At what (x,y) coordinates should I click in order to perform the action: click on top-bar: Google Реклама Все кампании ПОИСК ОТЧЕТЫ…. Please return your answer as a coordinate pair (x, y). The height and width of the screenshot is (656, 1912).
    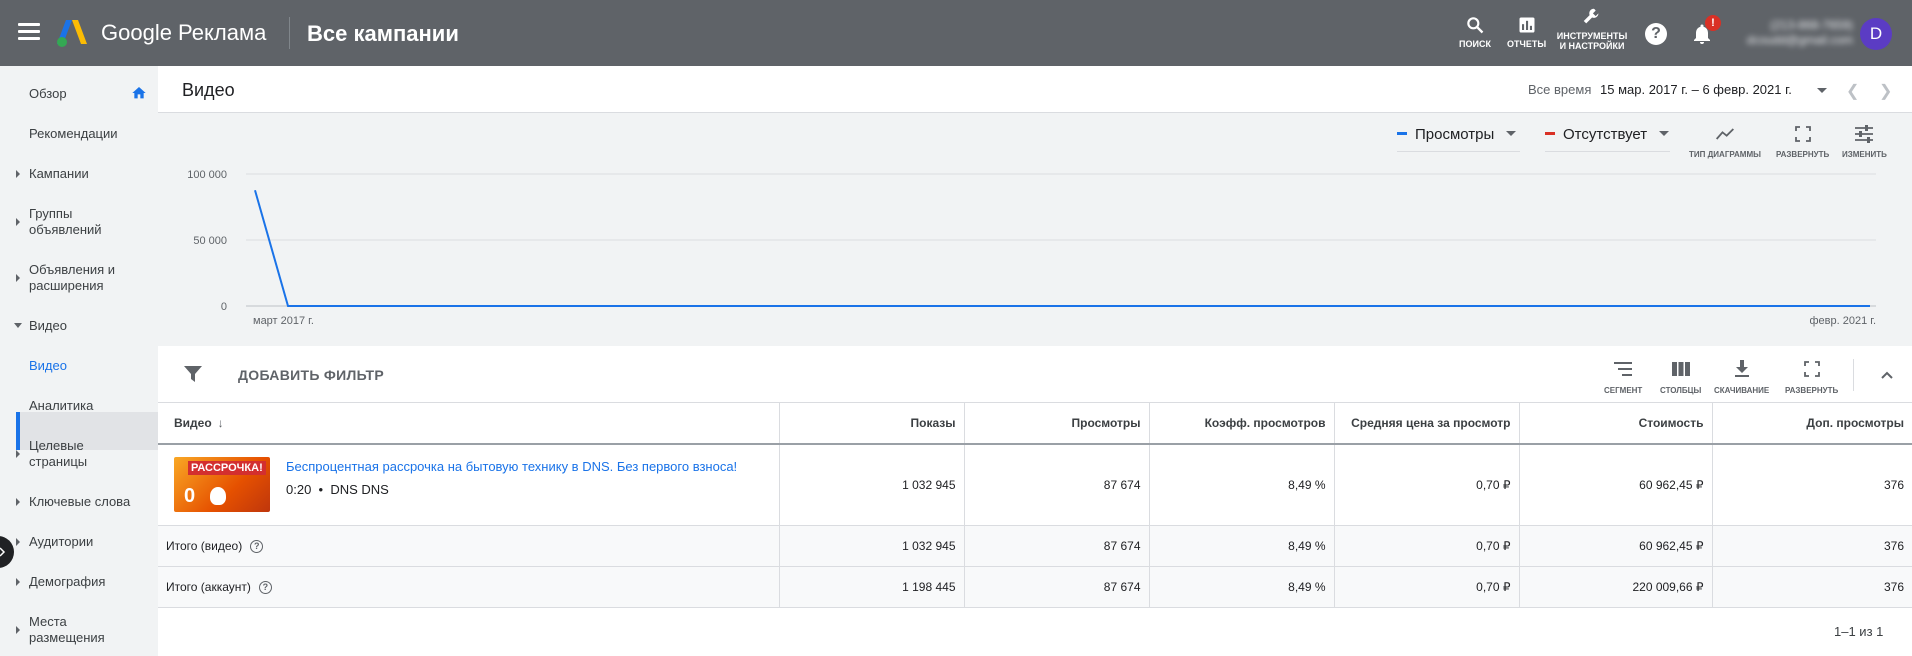
    Looking at the image, I should click on (956, 33).